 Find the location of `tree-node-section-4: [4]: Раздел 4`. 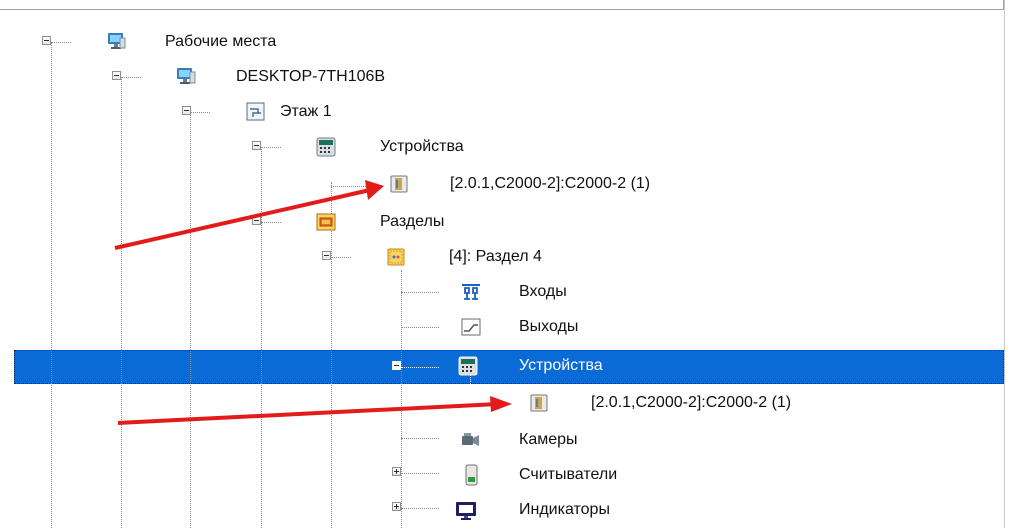

tree-node-section-4: [4]: Раздел 4 is located at coordinates (495, 257).